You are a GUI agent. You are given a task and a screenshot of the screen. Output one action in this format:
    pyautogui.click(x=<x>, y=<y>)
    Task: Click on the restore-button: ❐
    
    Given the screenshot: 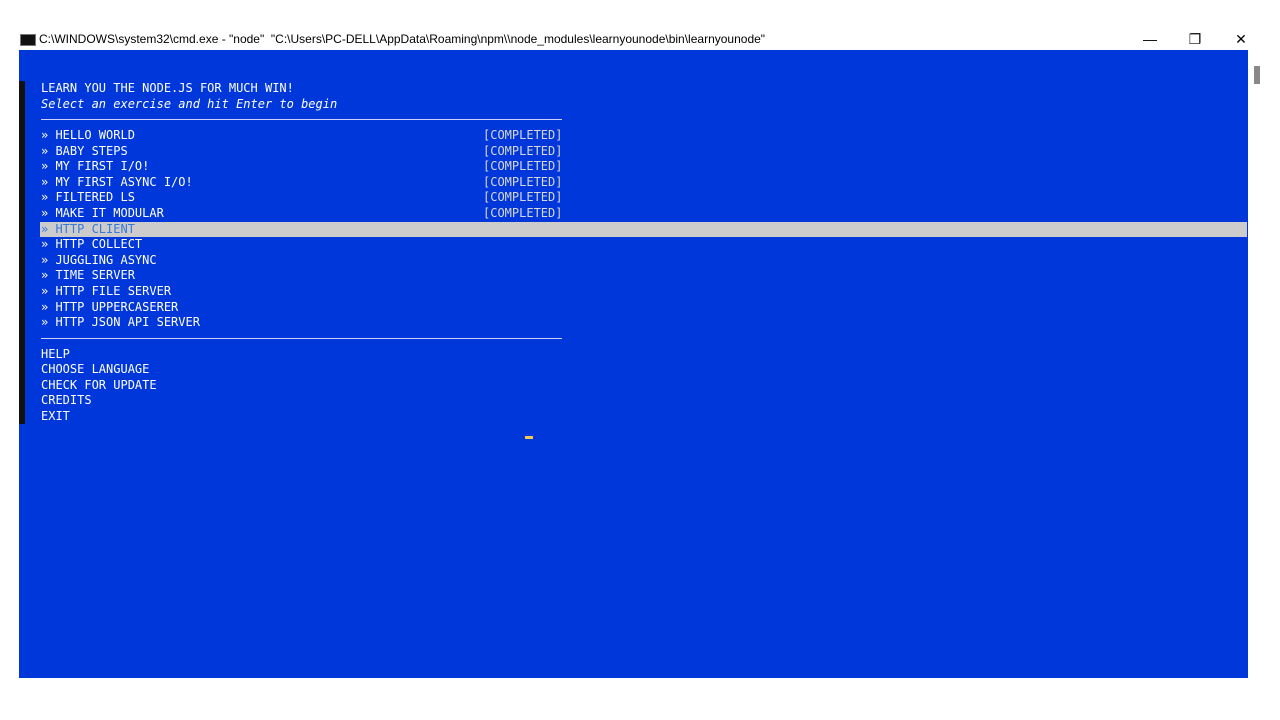 What is the action you would take?
    pyautogui.click(x=1195, y=39)
    